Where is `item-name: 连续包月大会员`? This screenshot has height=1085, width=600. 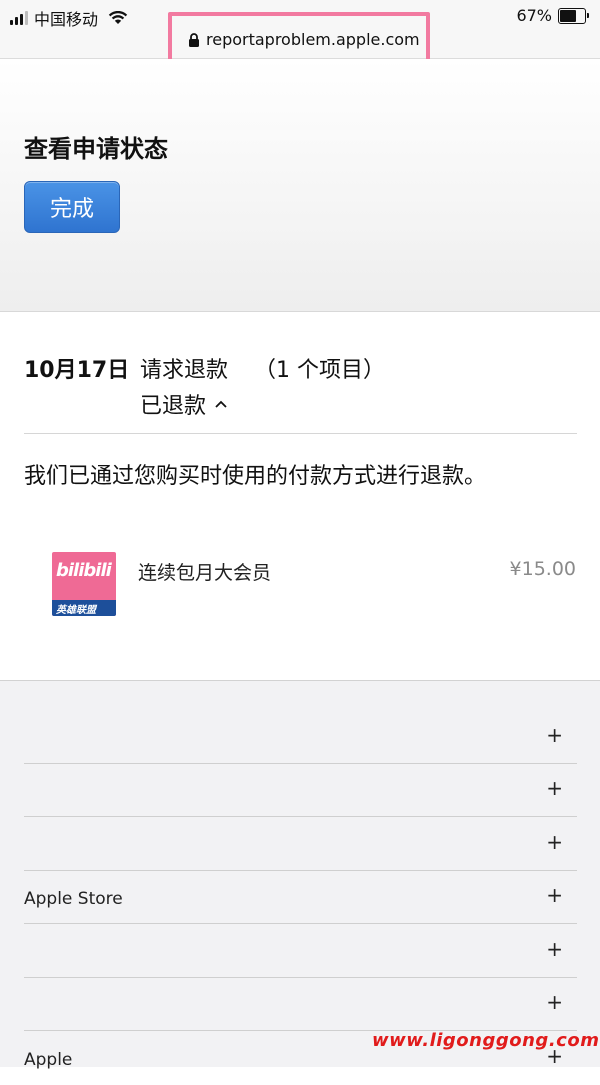
item-name: 连续包月大会员 is located at coordinates (205, 573).